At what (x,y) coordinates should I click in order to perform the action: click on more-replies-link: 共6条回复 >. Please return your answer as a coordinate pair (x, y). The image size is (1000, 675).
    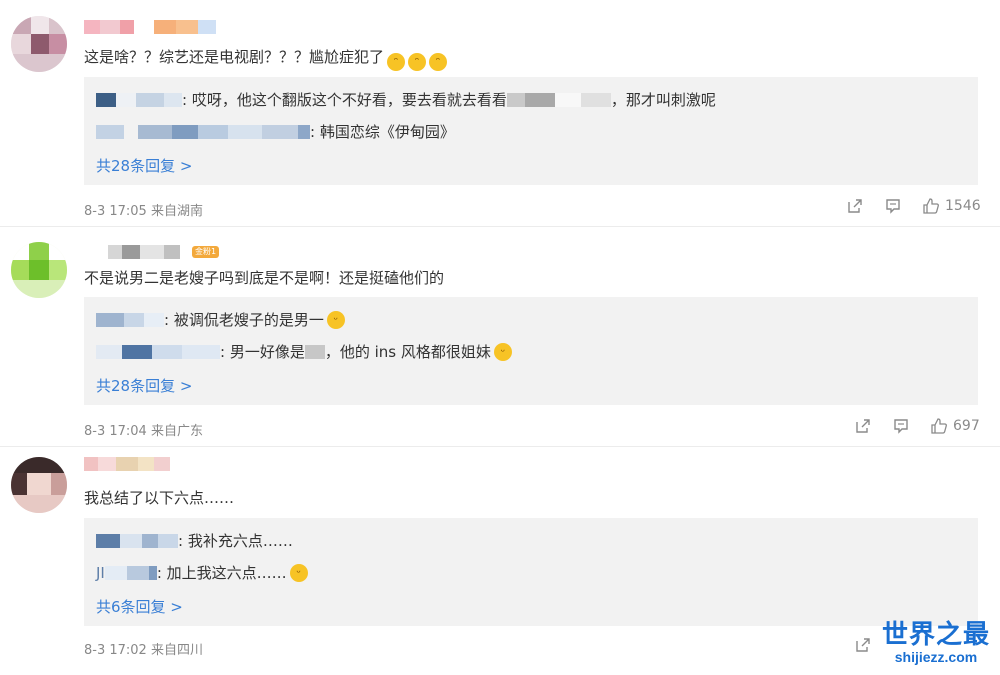
    Looking at the image, I should click on (139, 606).